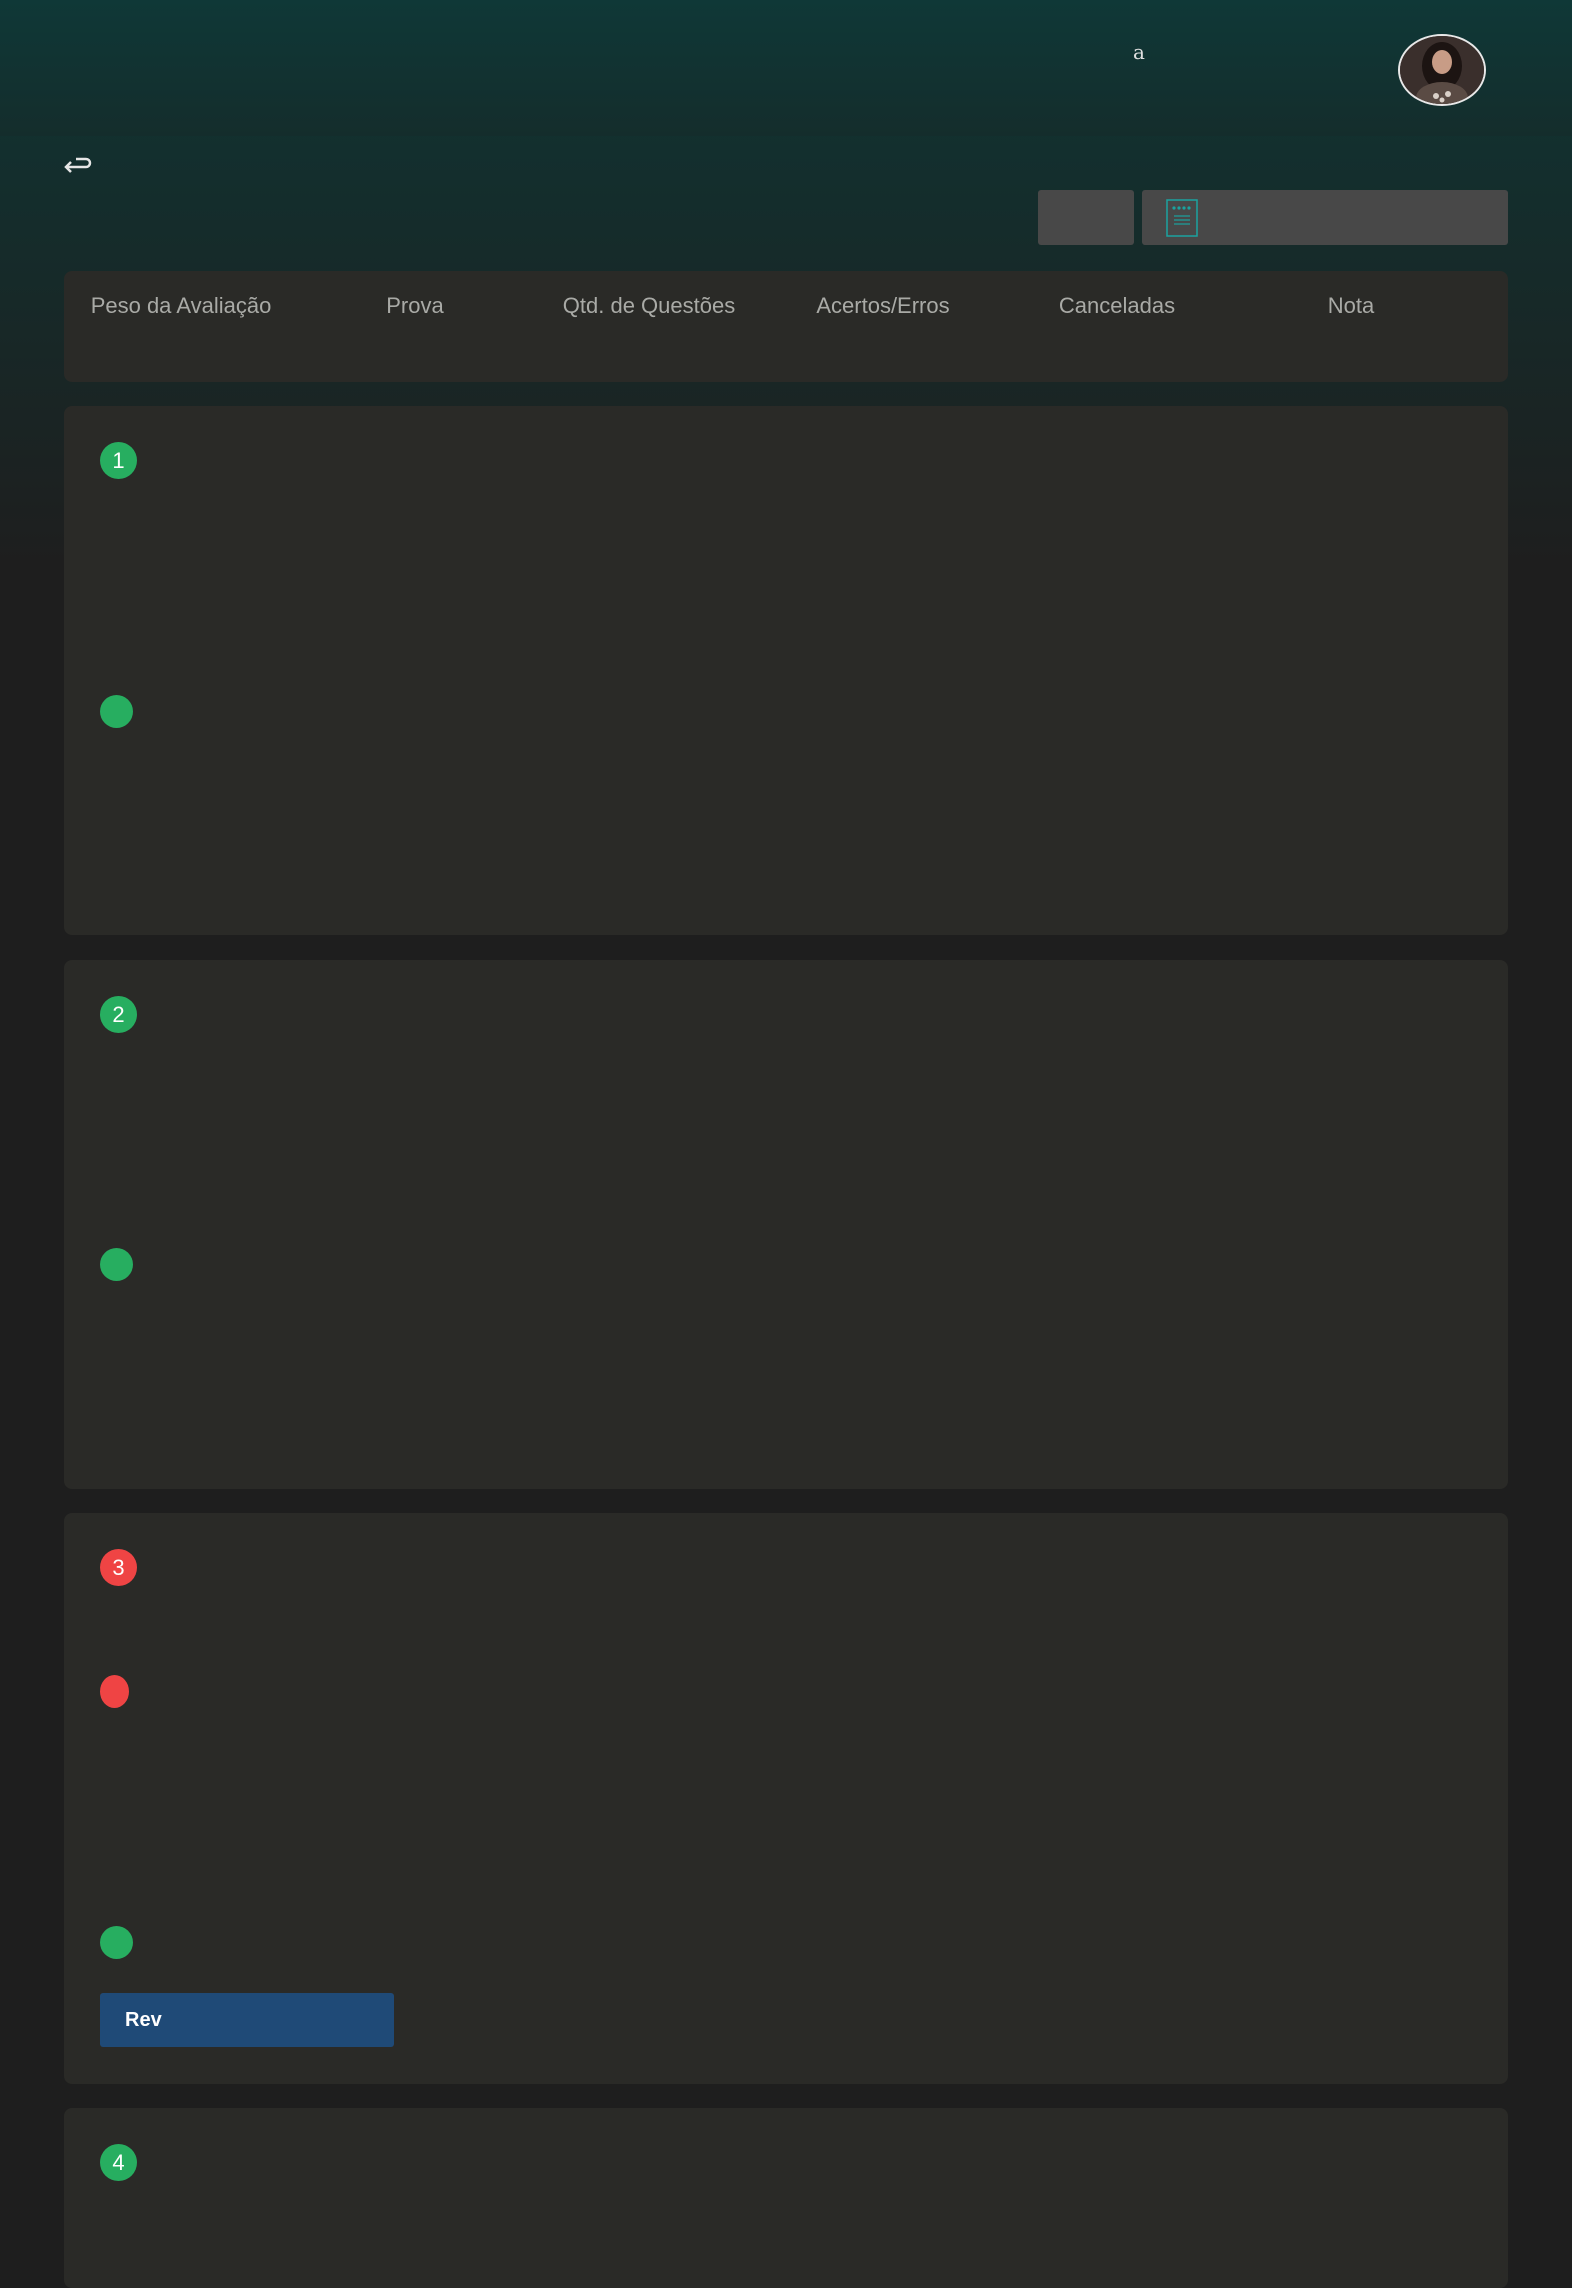 This screenshot has height=2288, width=1572. I want to click on question-number-badge: 4, so click(118, 2162).